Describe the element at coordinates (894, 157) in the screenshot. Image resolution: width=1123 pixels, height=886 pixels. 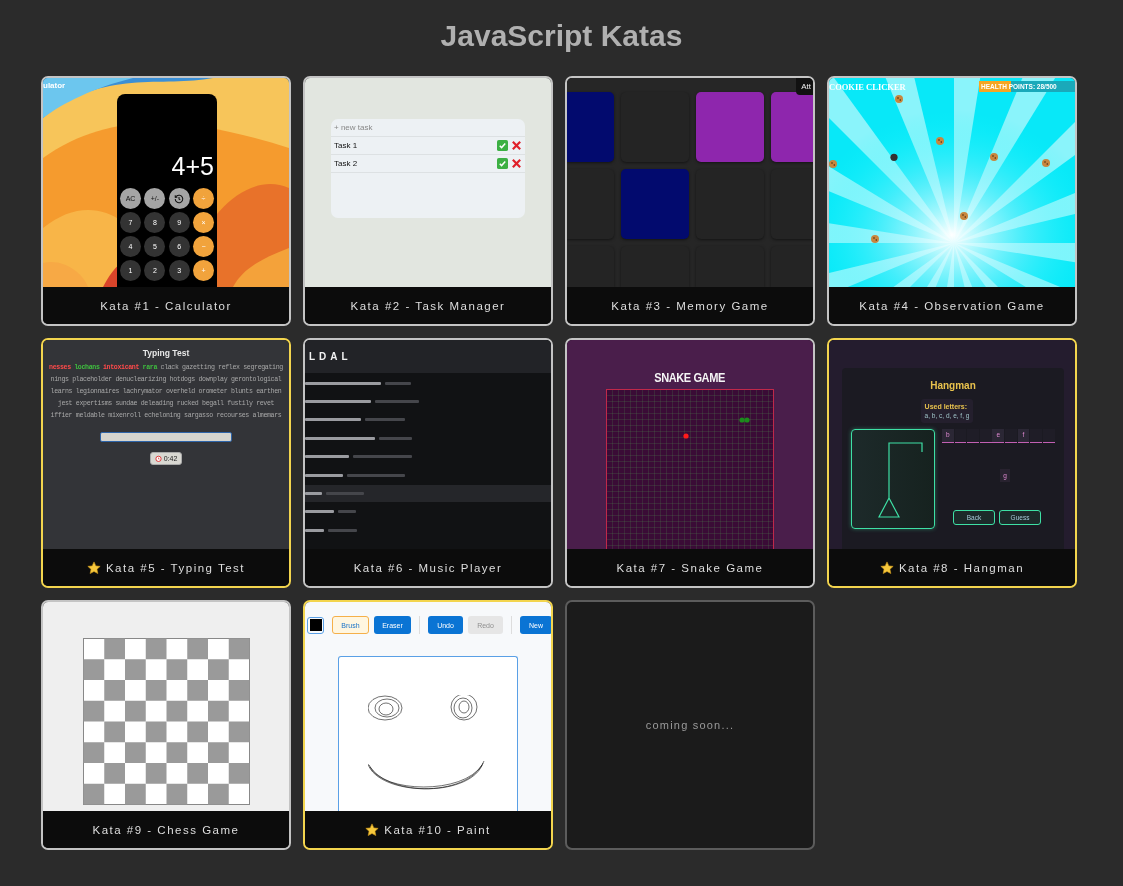
I see `bomb-icon` at that location.